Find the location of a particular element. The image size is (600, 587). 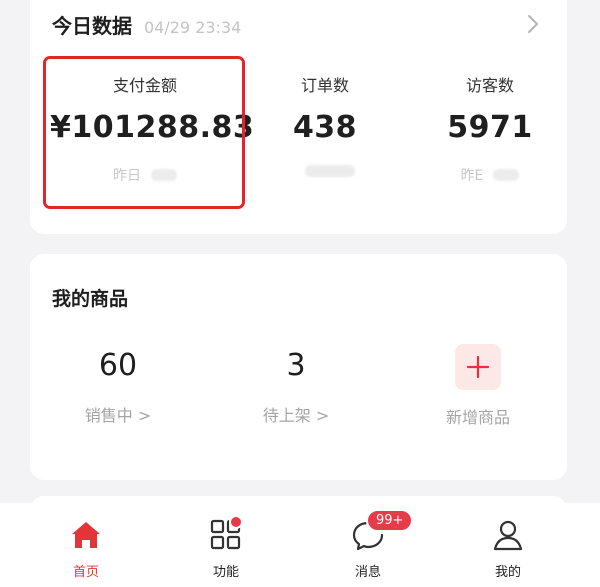

home-icon is located at coordinates (86, 535).